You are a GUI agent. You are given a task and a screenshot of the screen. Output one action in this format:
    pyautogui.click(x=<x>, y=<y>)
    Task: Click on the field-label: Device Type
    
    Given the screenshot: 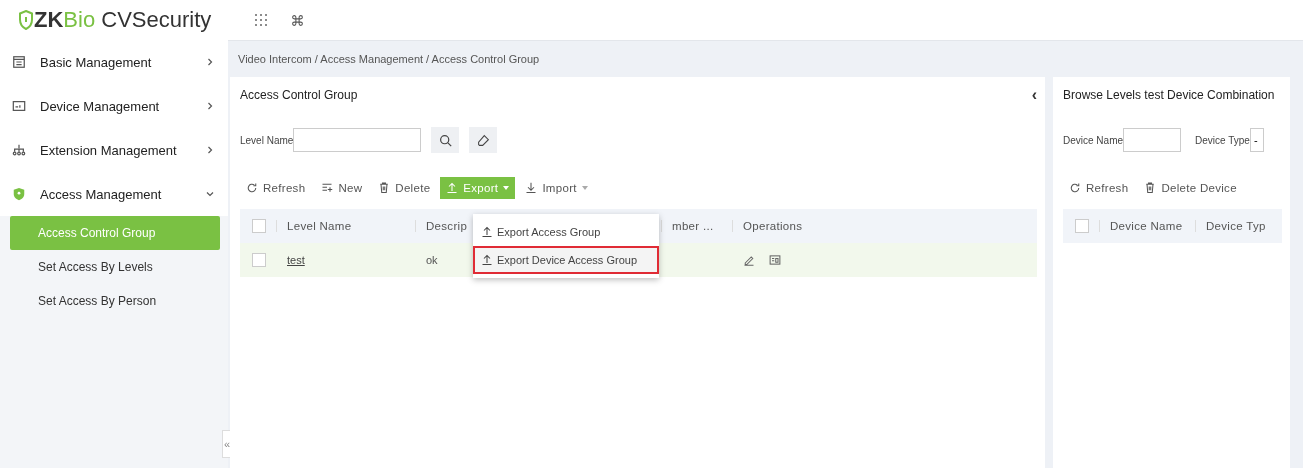 What is the action you would take?
    pyautogui.click(x=1222, y=140)
    